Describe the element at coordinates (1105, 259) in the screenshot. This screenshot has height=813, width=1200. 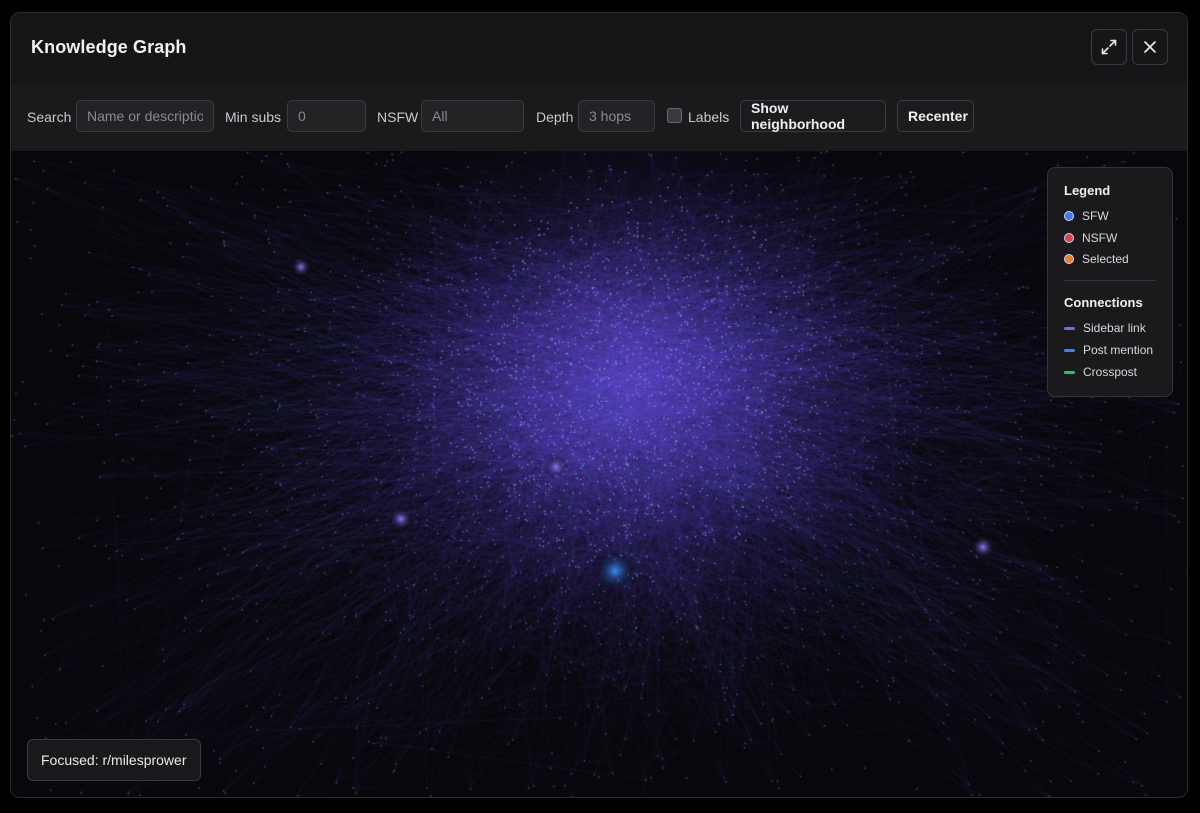
I see `legend-item-label: Selected` at that location.